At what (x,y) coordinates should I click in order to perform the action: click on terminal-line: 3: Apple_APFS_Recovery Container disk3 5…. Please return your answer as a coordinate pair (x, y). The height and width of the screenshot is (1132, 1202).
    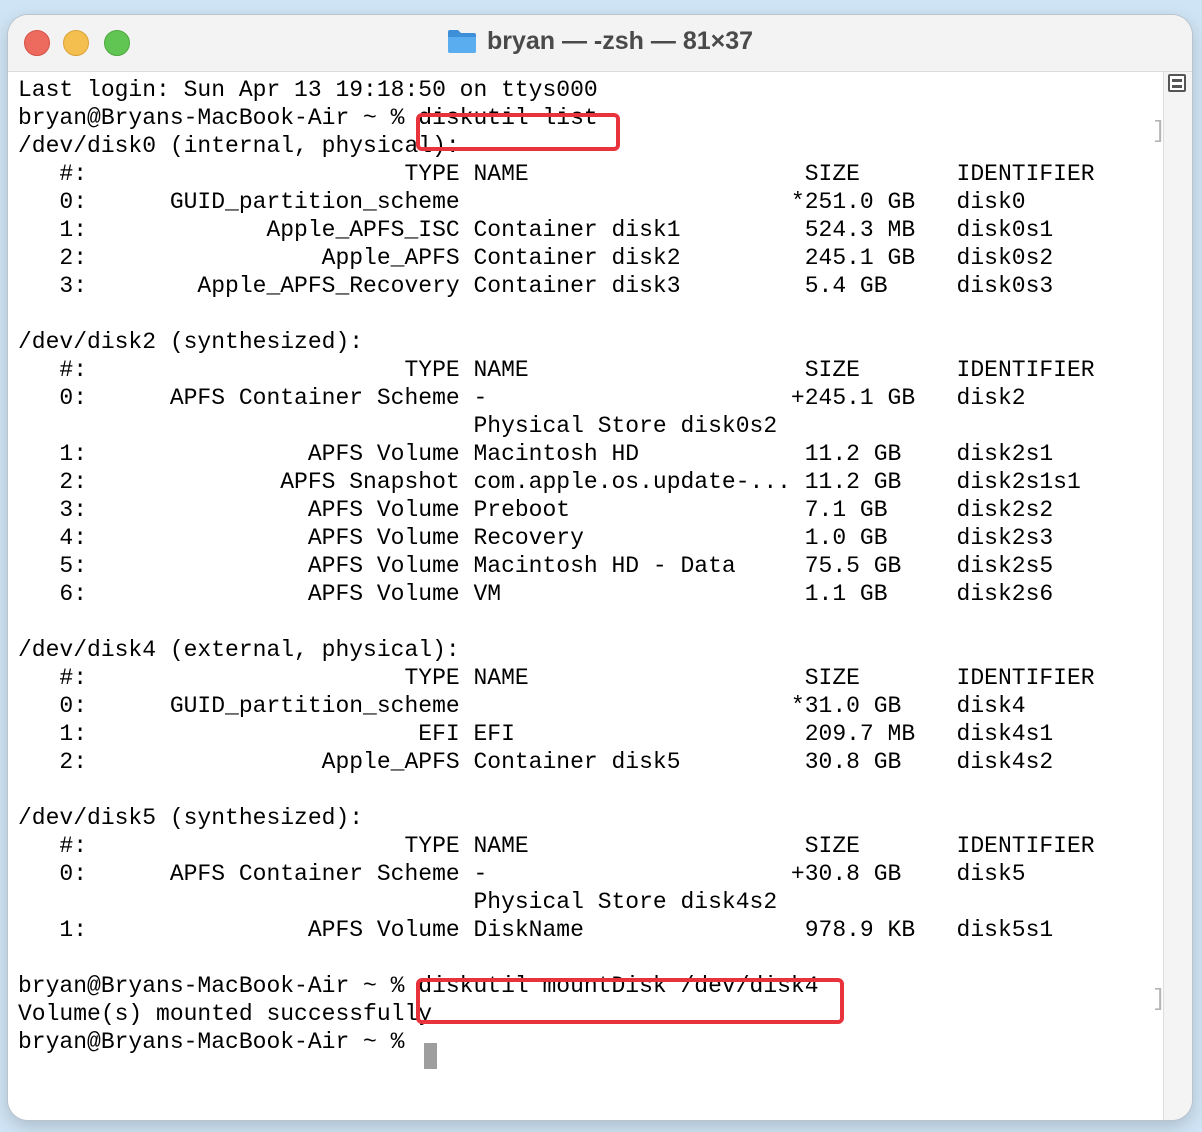
    Looking at the image, I should click on (536, 286).